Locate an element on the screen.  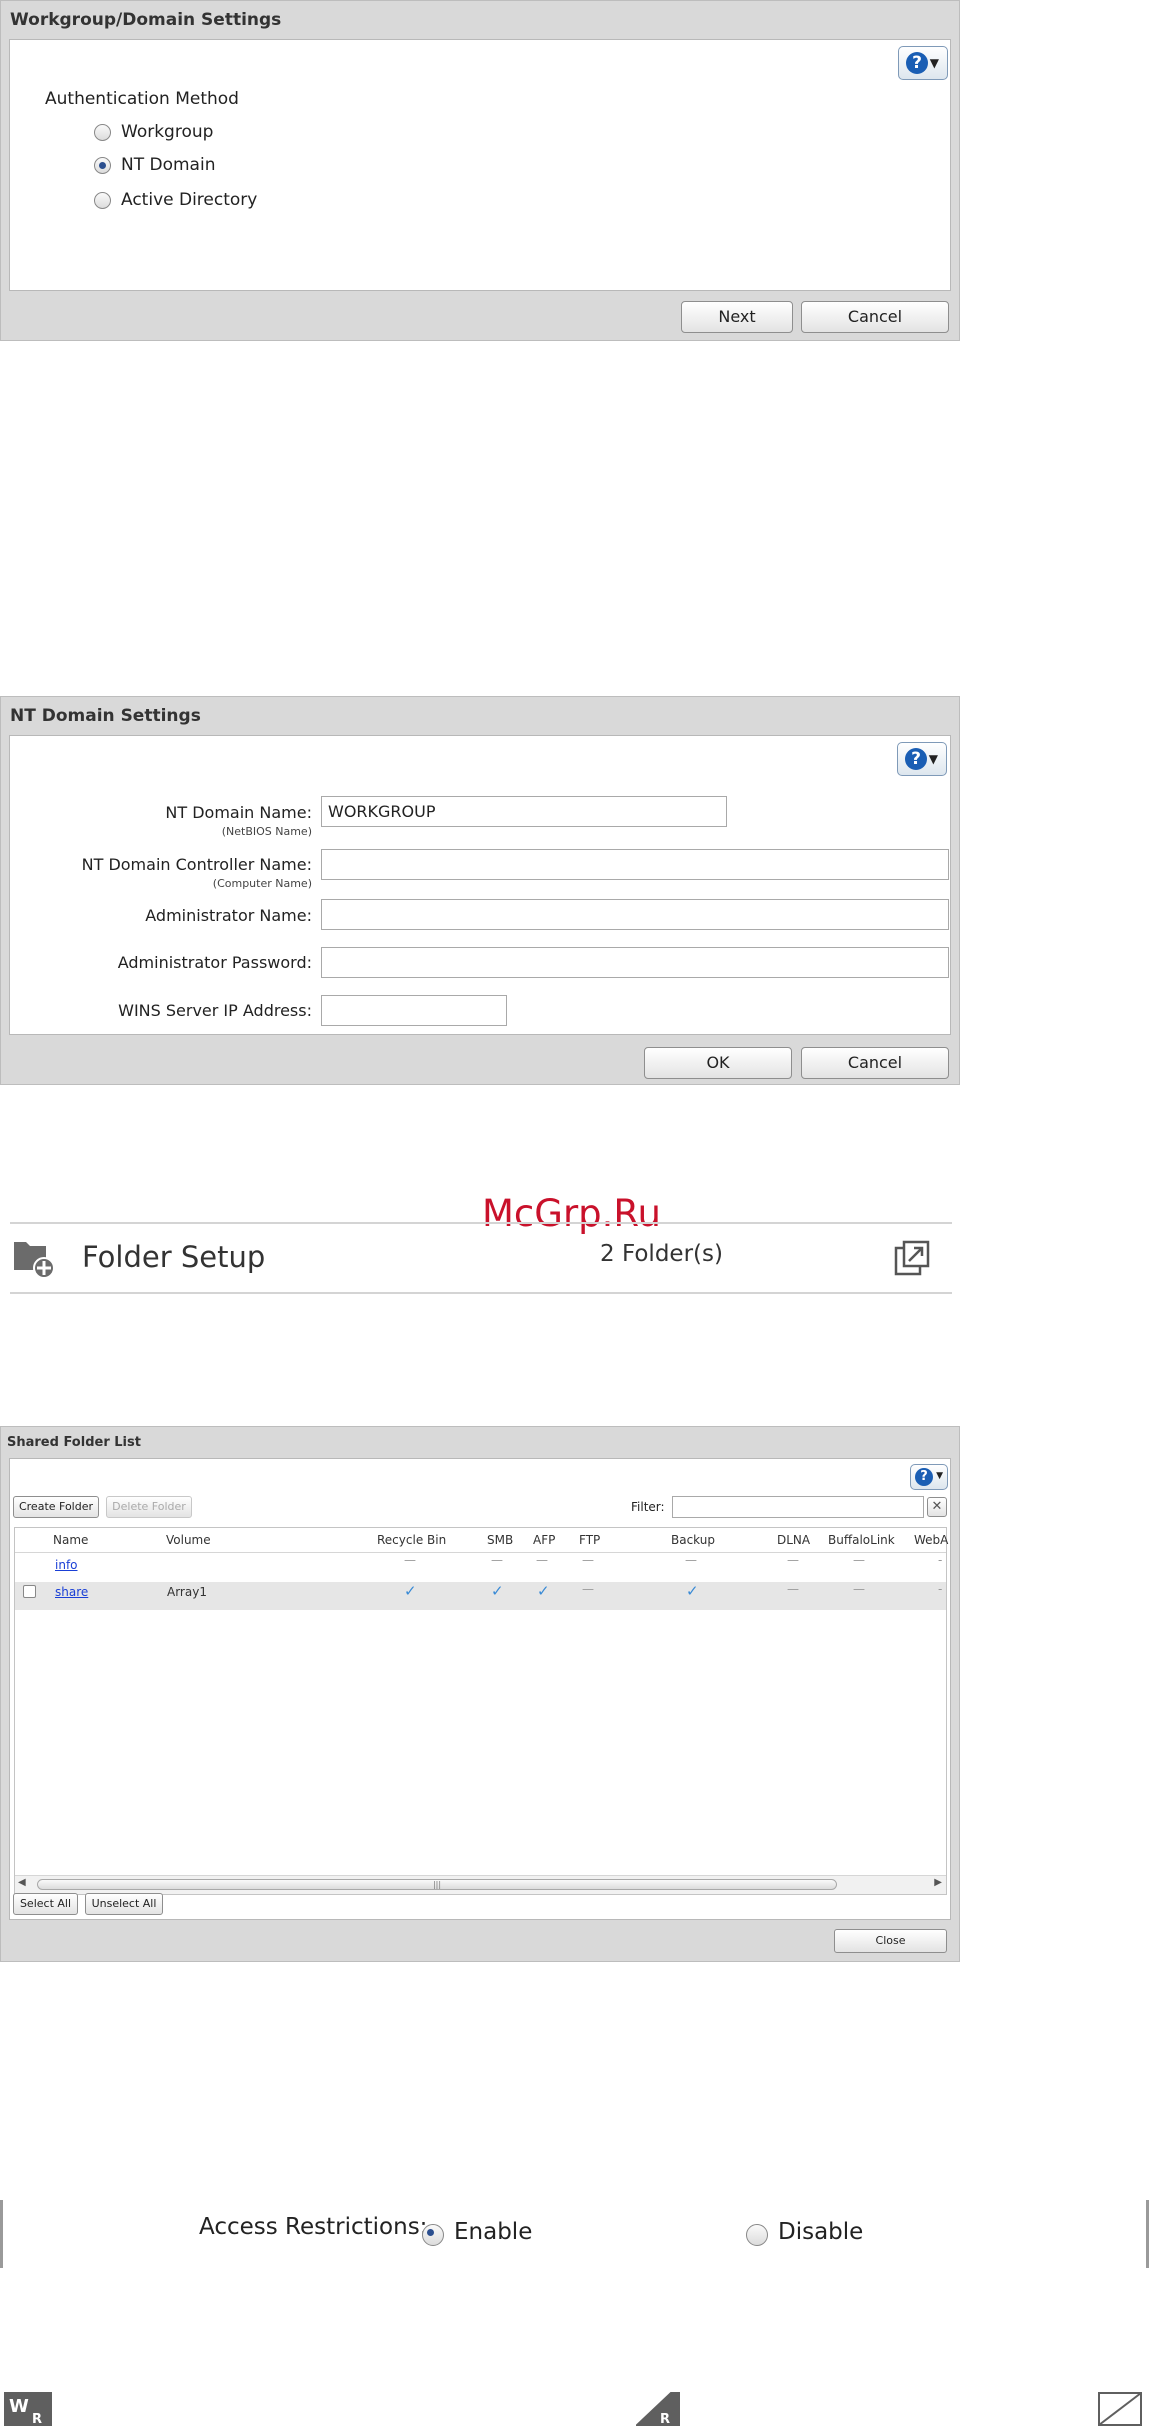
row-share-recycle: ✓ is located at coordinates (410, 1591).